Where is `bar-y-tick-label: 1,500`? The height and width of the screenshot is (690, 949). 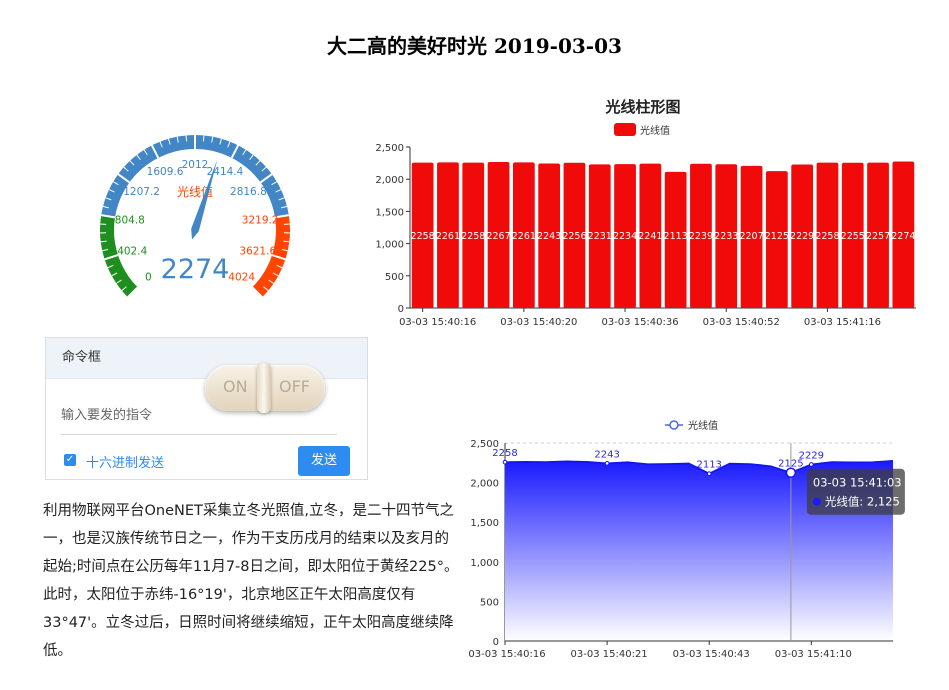 bar-y-tick-label: 1,500 is located at coordinates (389, 212).